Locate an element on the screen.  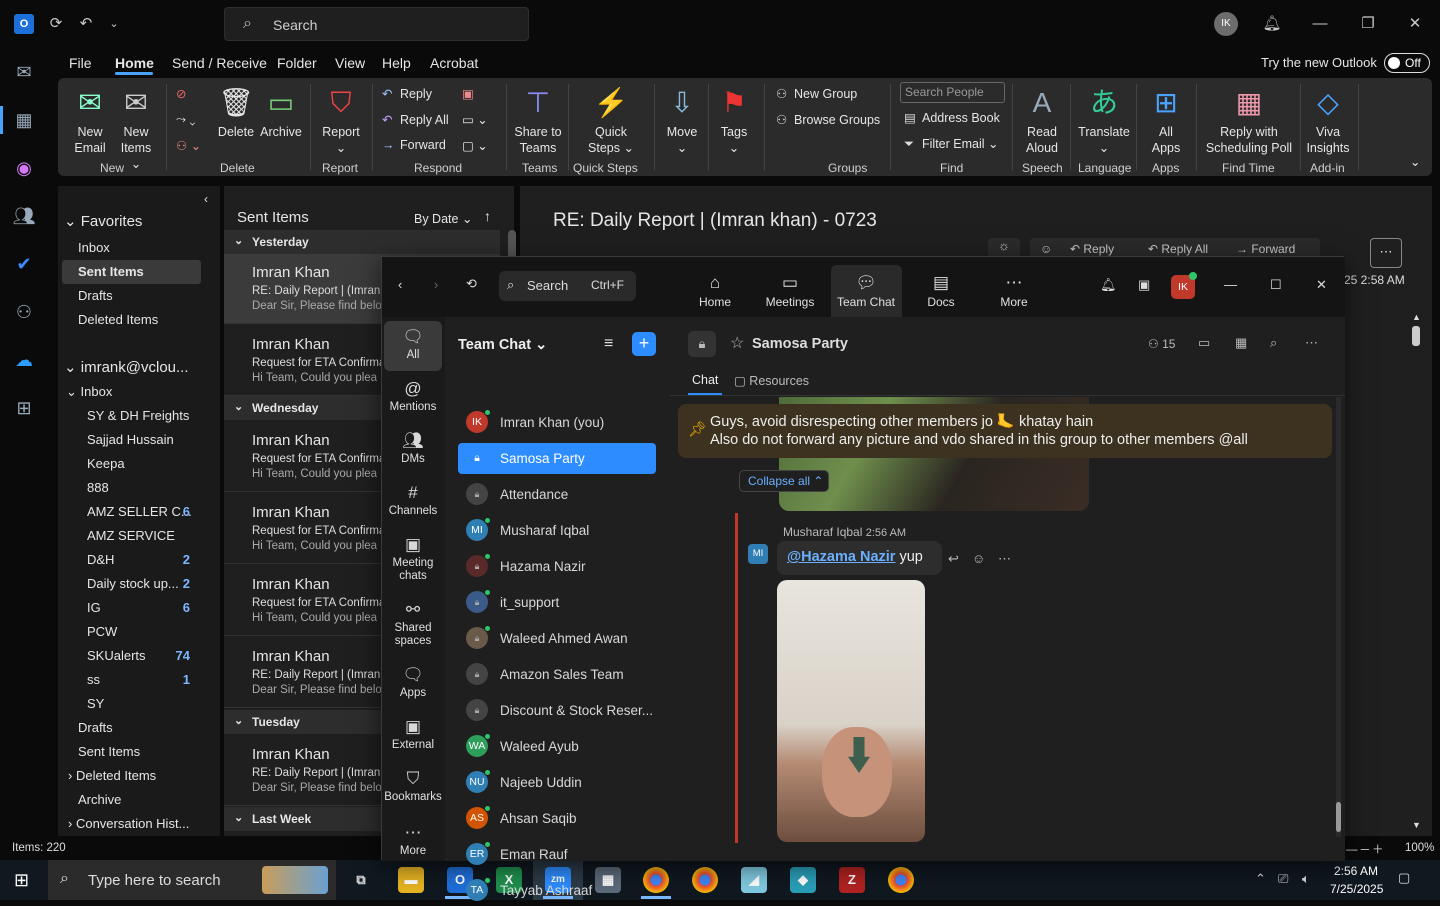
side-external: ▣ External is located at coordinates (413, 733).